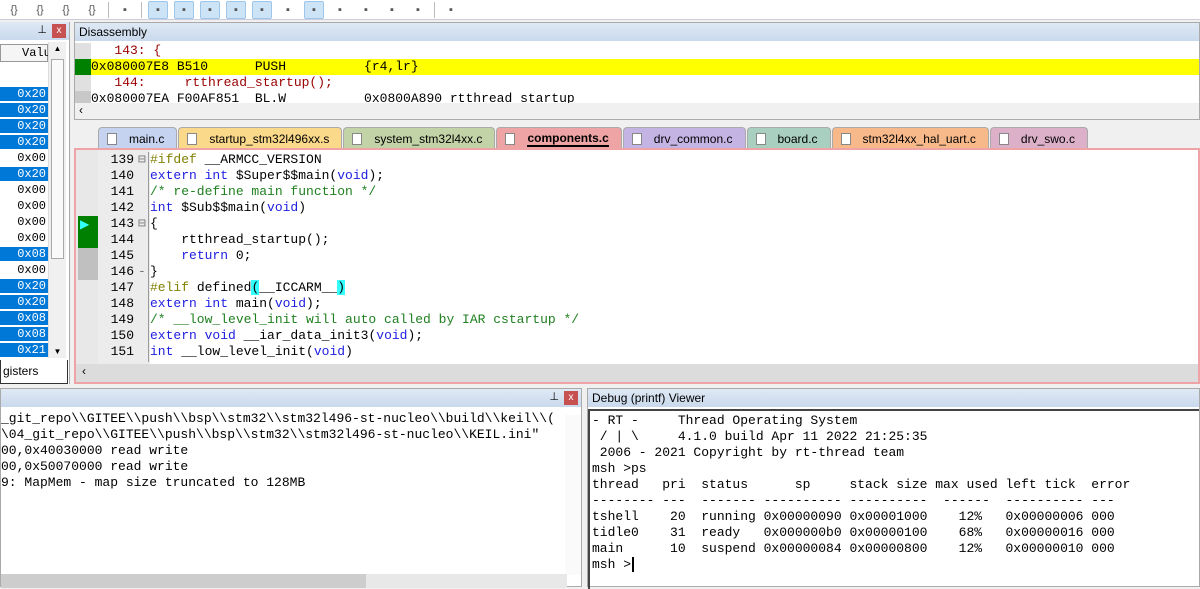 This screenshot has width=1200, height=589. Describe the element at coordinates (600, 10) in the screenshot. I see `debug-toolbar: {} {} {} {} ▪ ▪ ▪ ▪ ▪ ▪ ▪ ▪ ▪ ▪ ▪ ▪ ▪` at that location.